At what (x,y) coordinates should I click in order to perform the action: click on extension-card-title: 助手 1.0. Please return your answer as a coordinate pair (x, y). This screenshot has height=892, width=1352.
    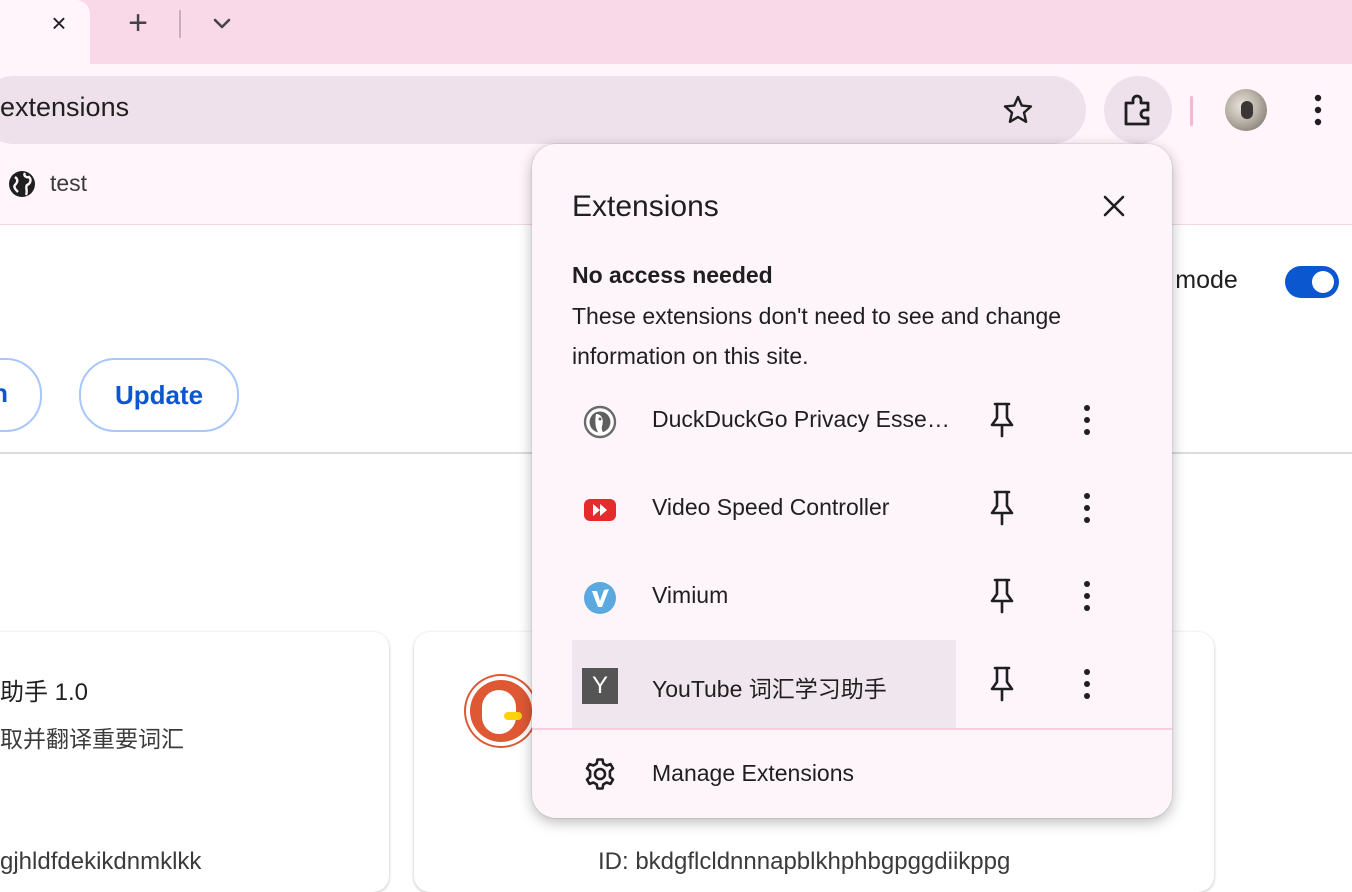
    Looking at the image, I should click on (44, 692).